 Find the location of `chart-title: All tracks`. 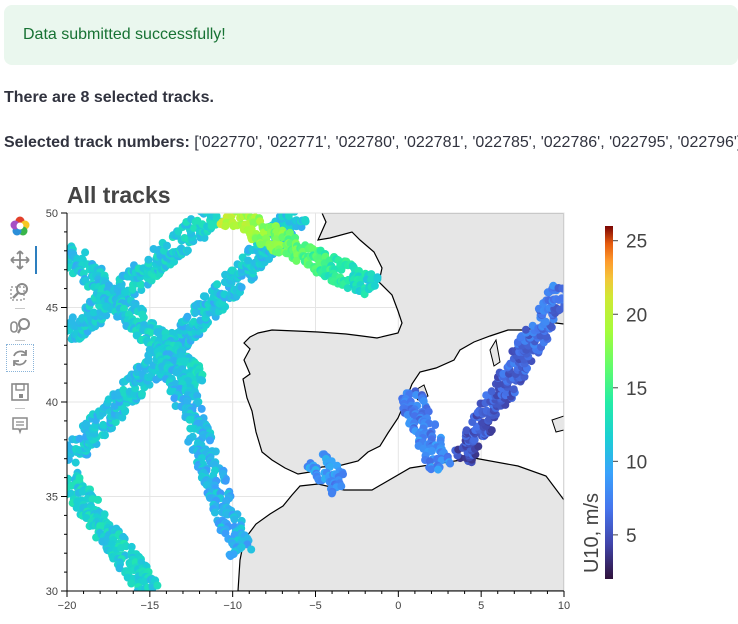

chart-title: All tracks is located at coordinates (119, 195).